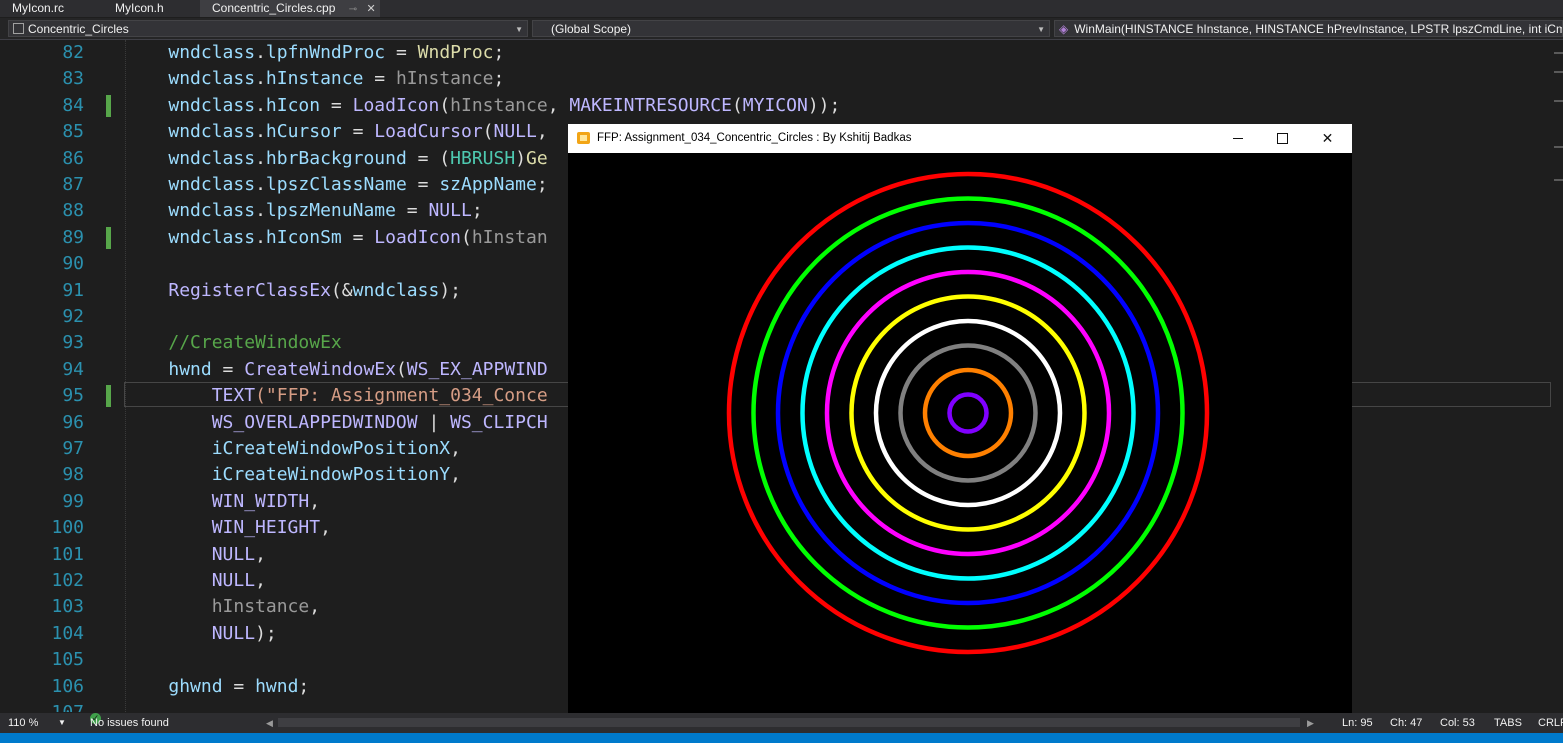 The image size is (1563, 743). I want to click on tab-myicon-h: MyIcon.h, so click(139, 8).